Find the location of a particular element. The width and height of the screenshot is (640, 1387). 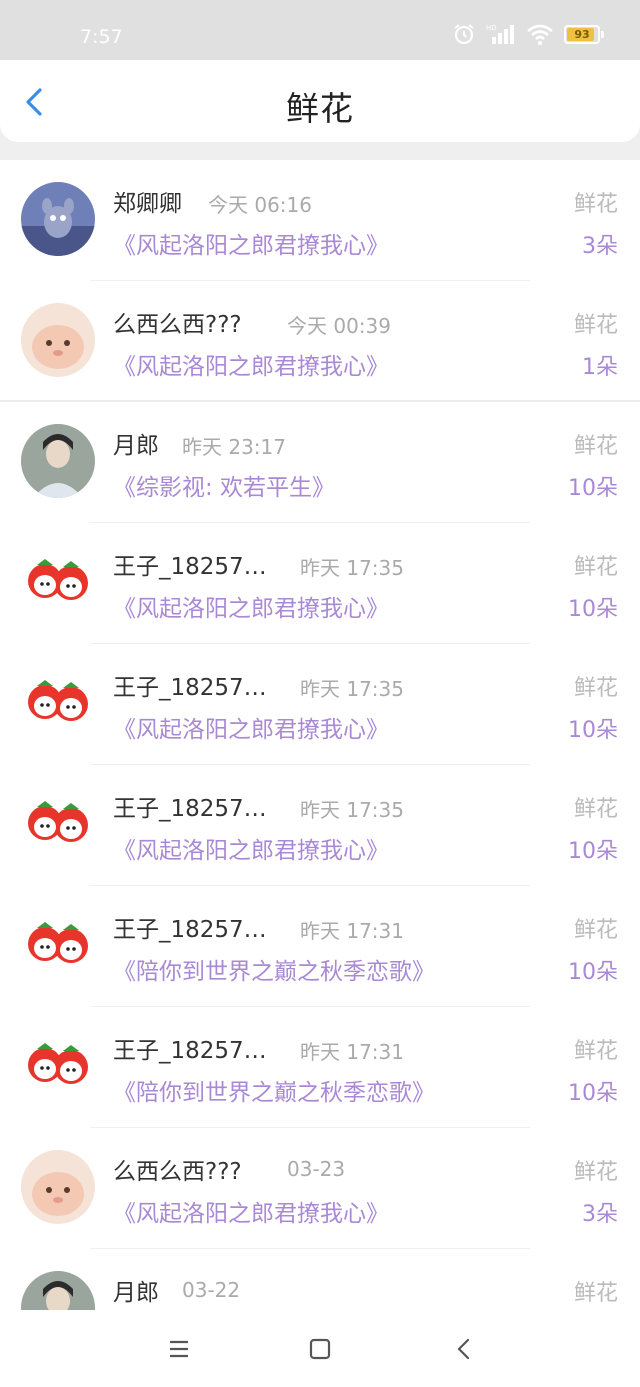

gift-time: 今天 06:16 is located at coordinates (260, 205).